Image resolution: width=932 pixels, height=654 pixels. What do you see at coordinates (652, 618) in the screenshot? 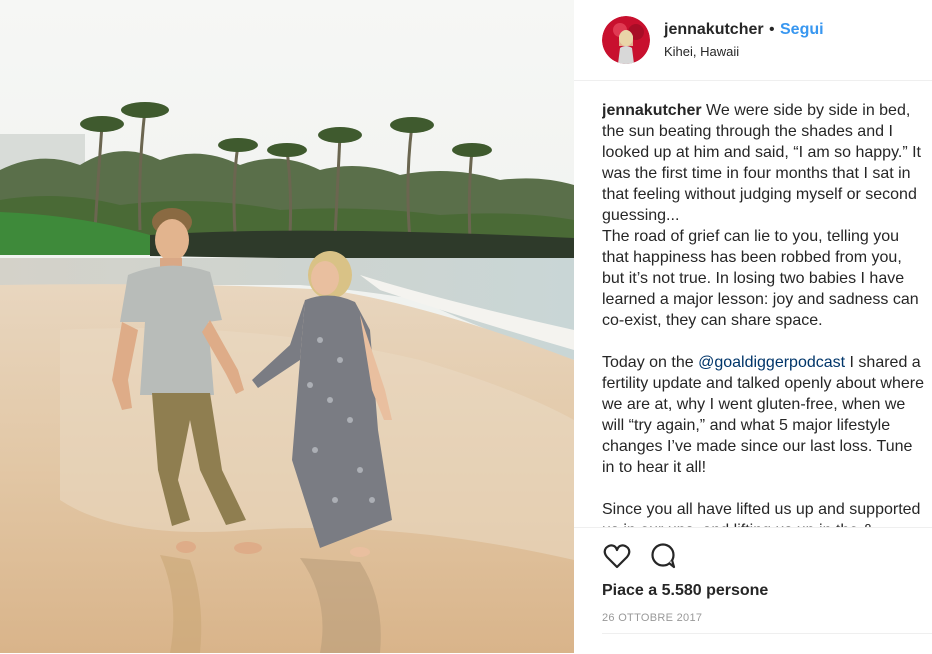
I see `post-date: 26 OTTOBRE 2017` at bounding box center [652, 618].